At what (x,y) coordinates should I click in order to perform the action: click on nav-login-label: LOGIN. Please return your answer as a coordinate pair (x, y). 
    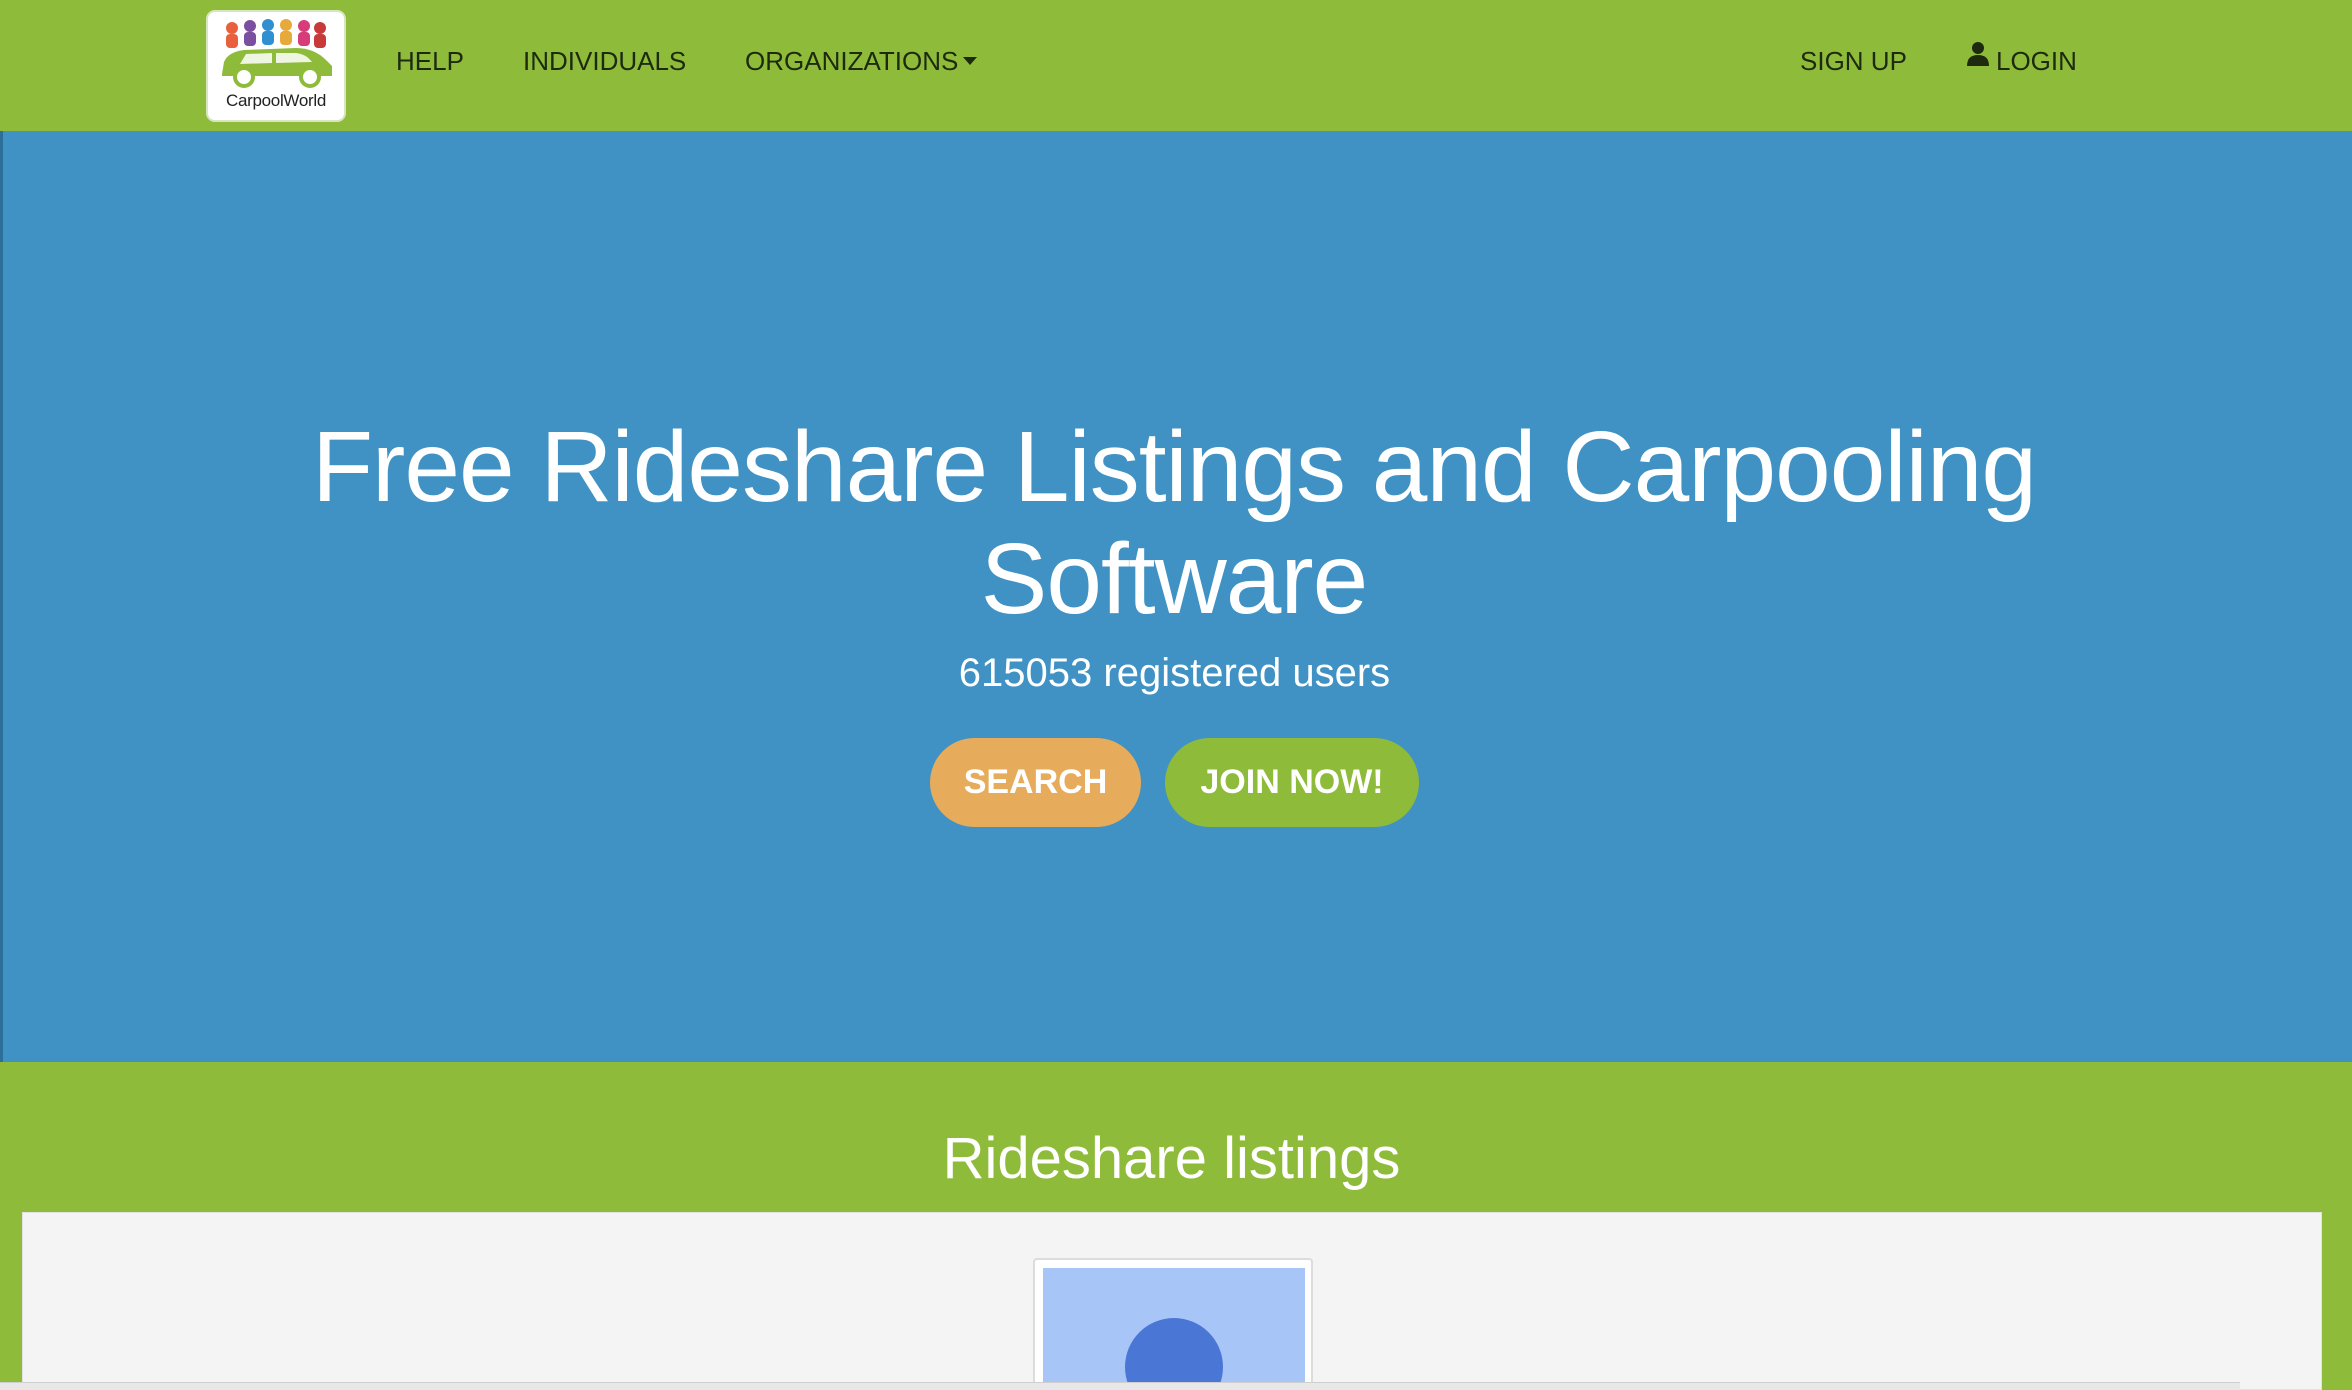
    Looking at the image, I should click on (2036, 61).